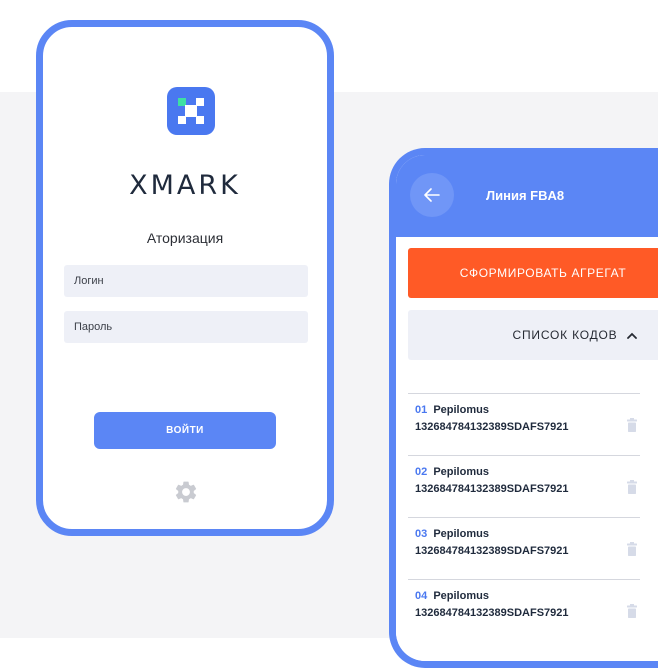 The width and height of the screenshot is (658, 668). I want to click on line-header: Линия FBA8, so click(527, 196).